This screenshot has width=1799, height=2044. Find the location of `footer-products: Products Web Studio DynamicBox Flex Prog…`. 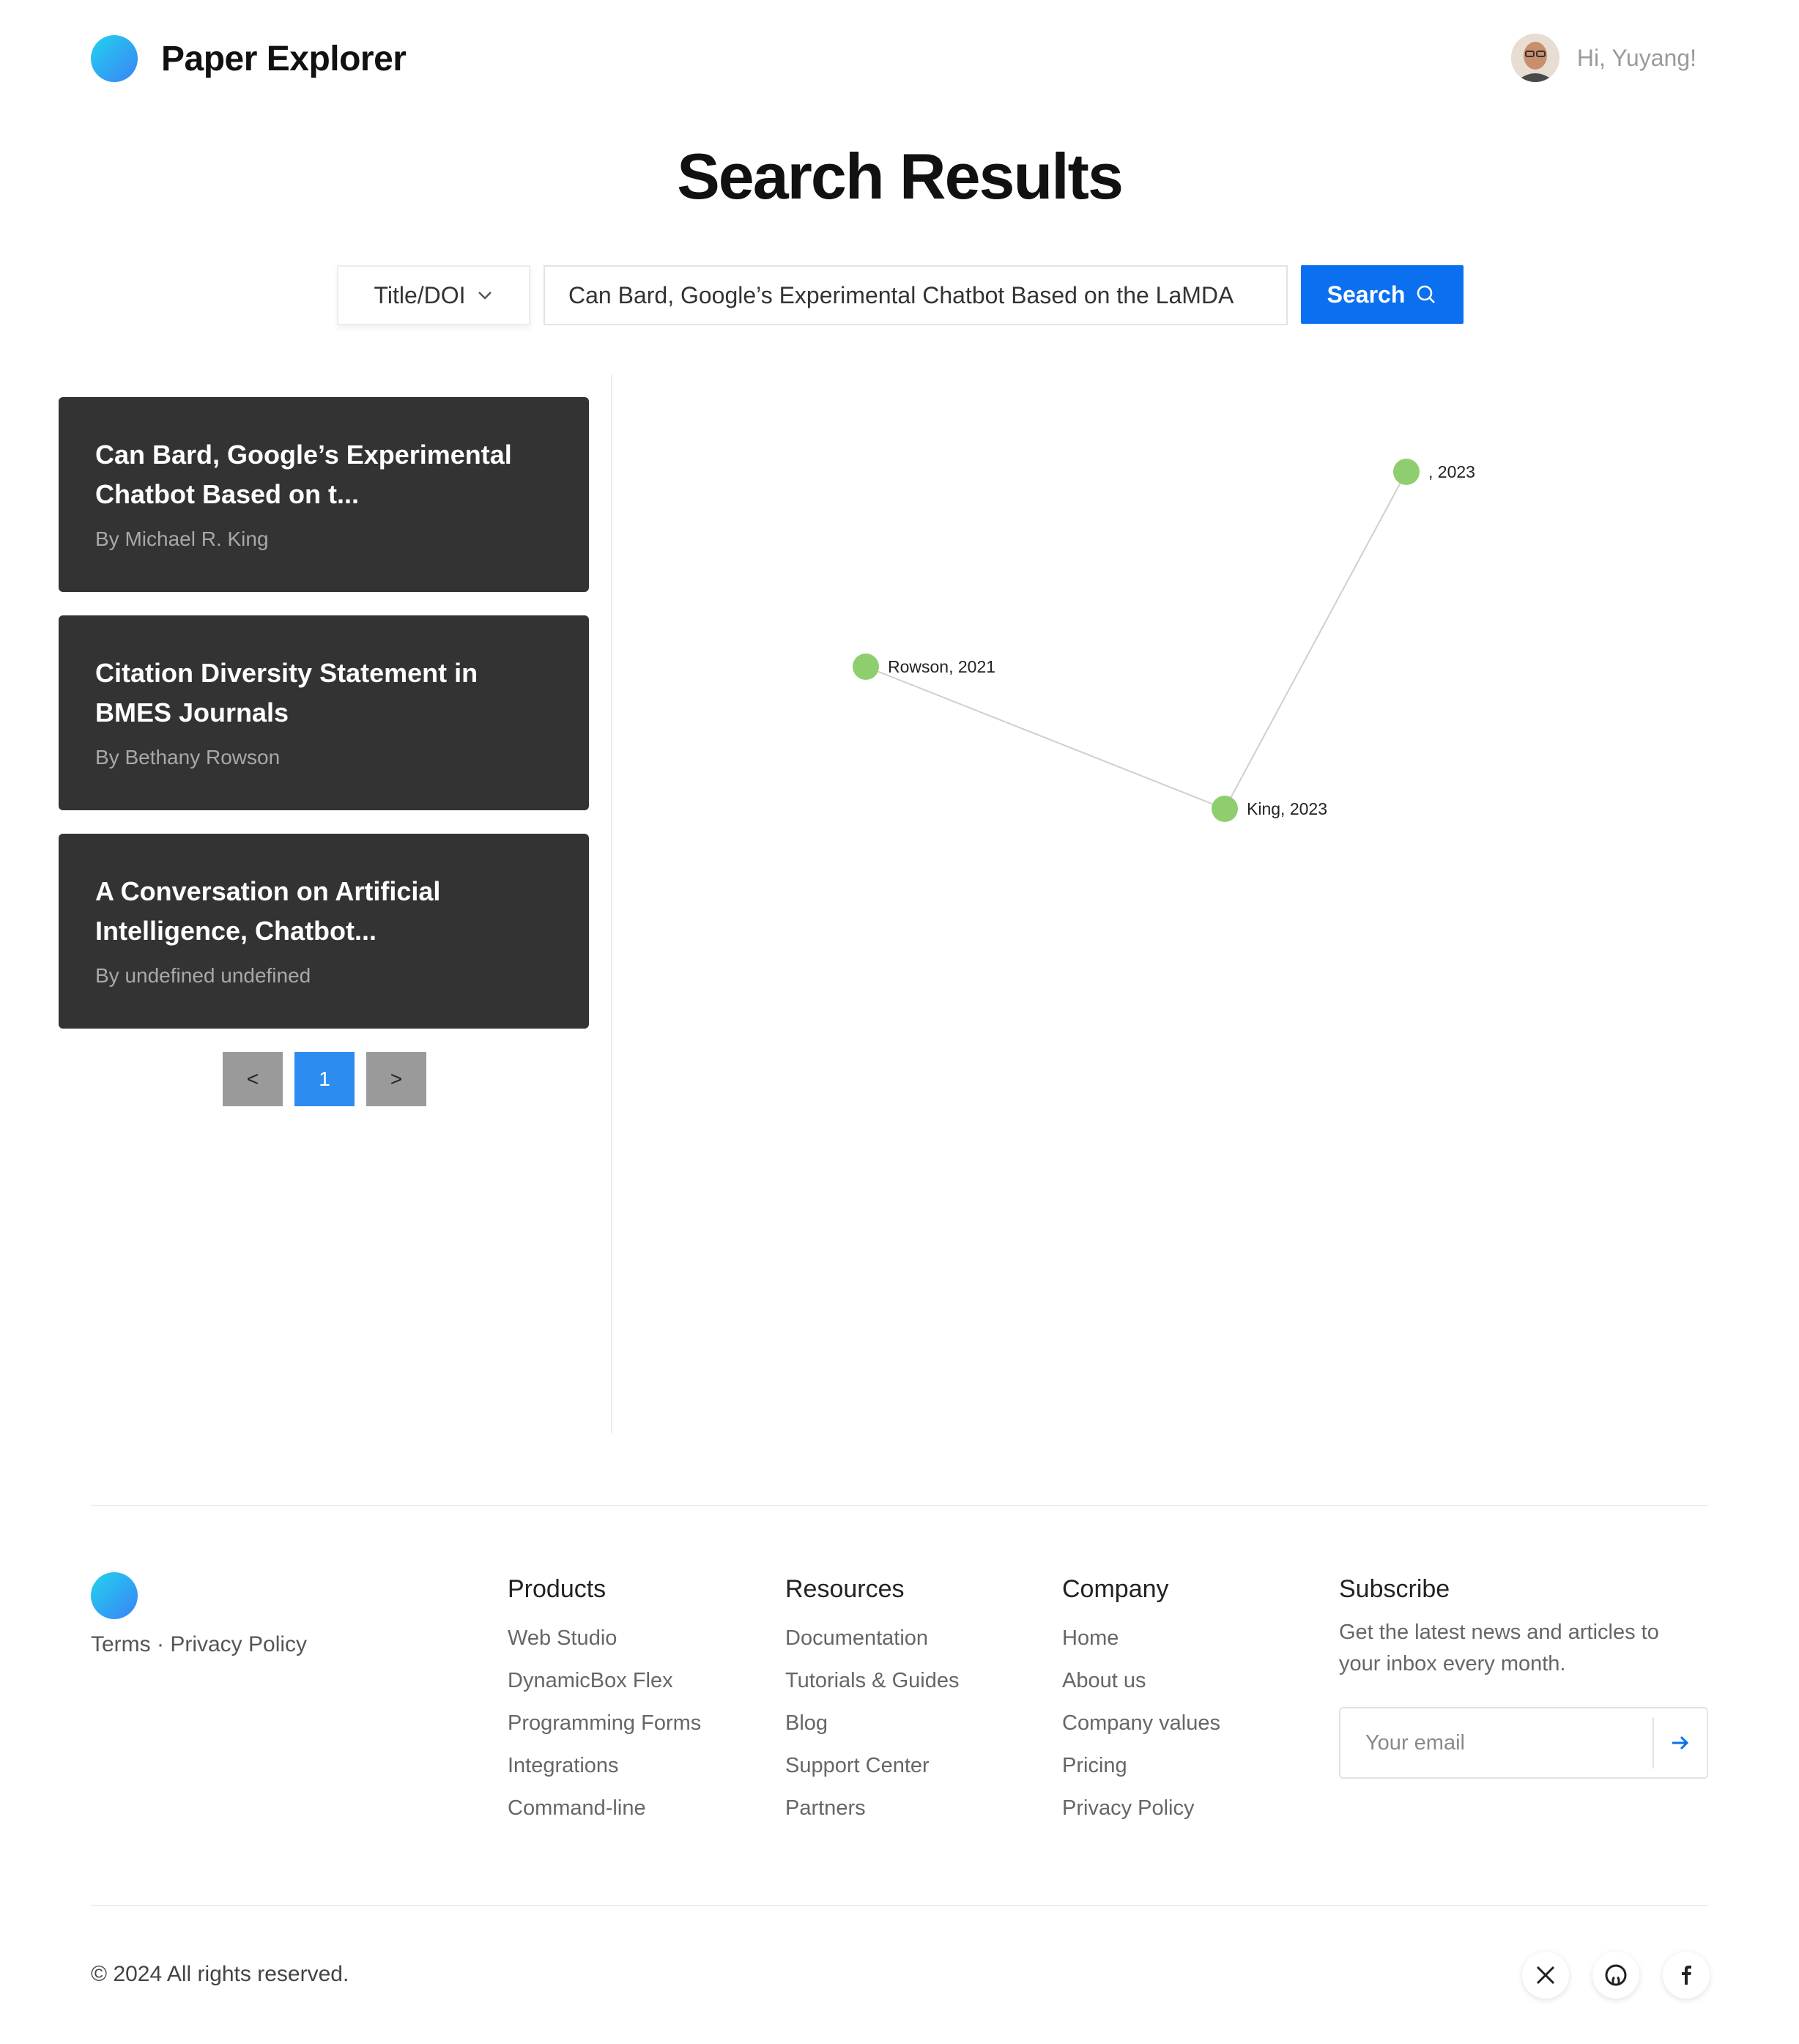

footer-products: Products Web Studio DynamicBox Flex Prog… is located at coordinates (604, 1702).